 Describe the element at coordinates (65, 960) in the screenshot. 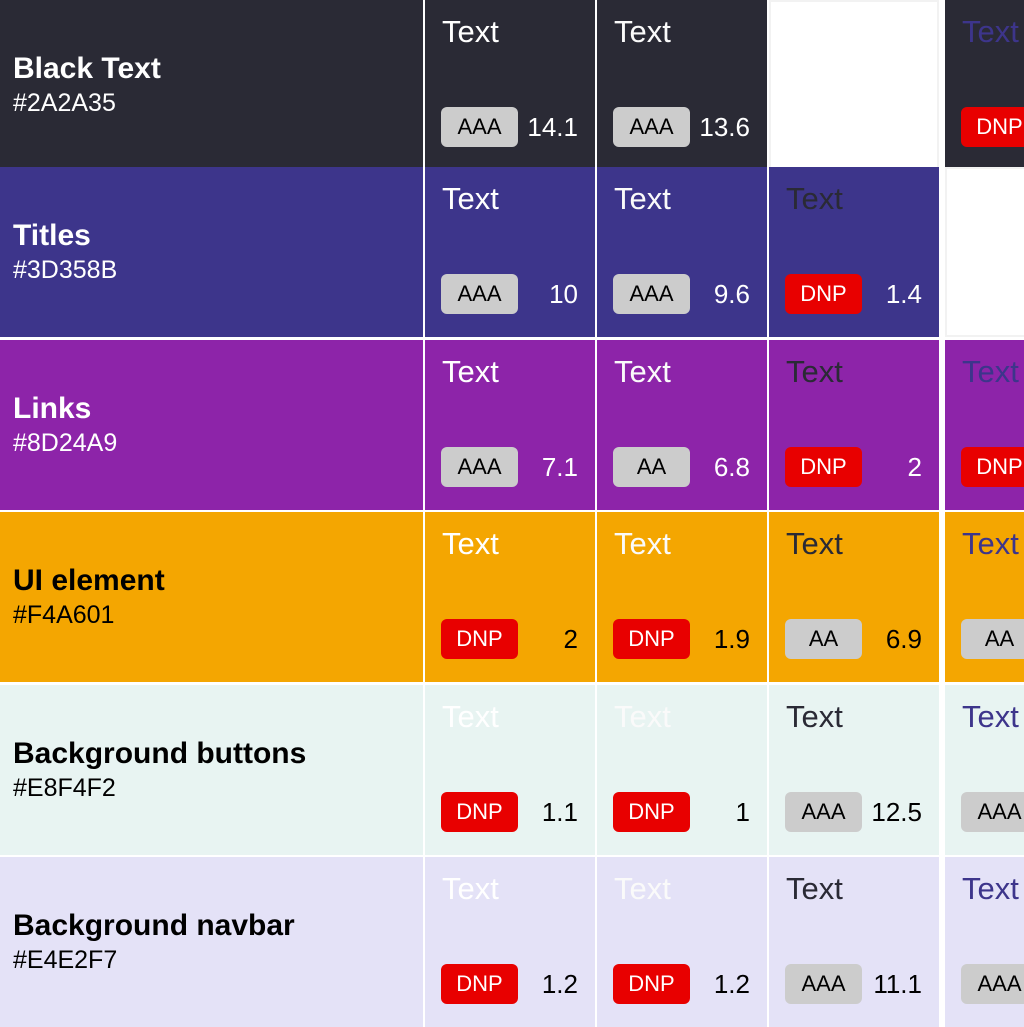

I see `color-hex: #E4E2F7` at that location.